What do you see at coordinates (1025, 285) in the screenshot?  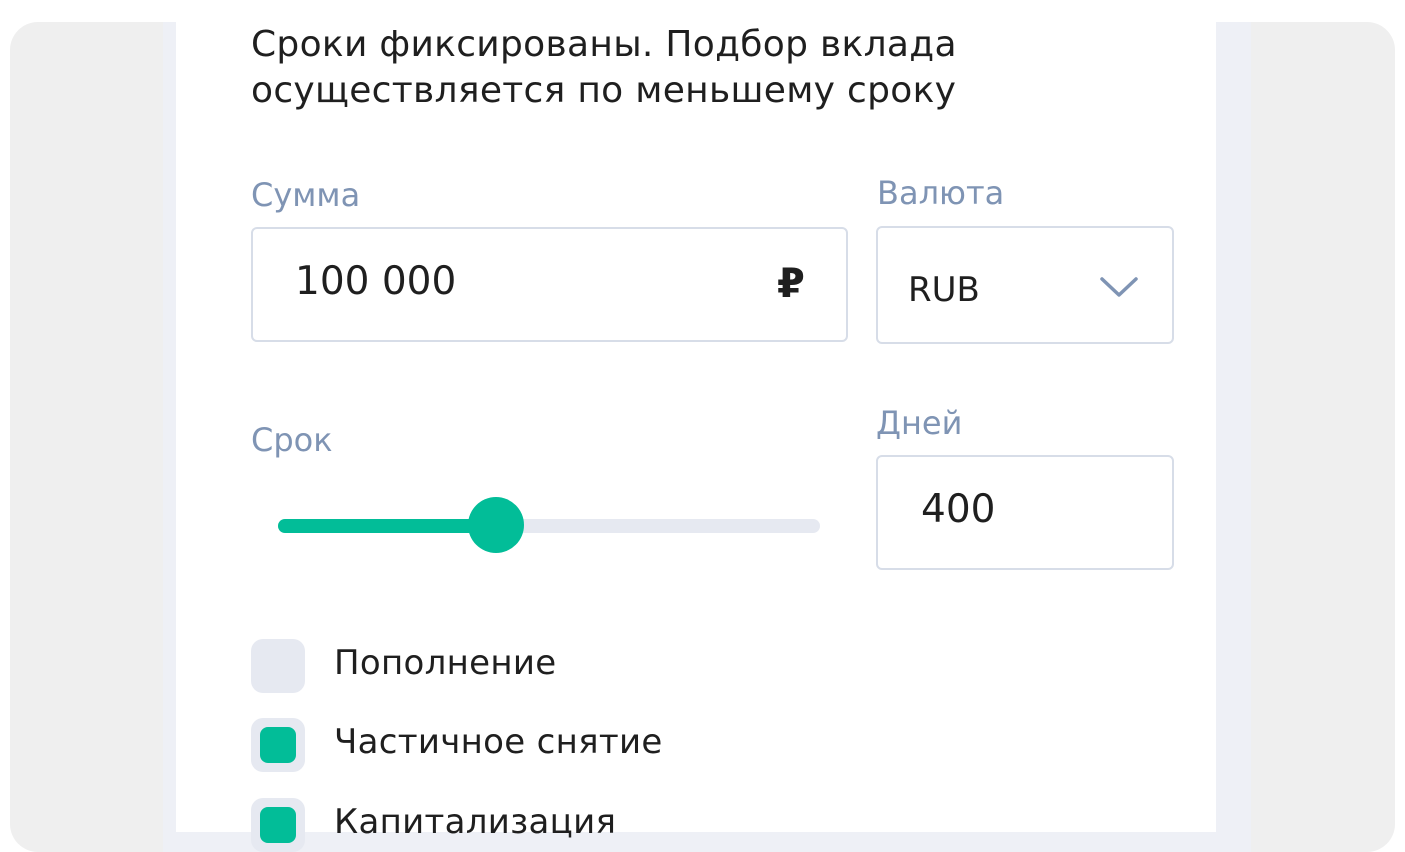 I see `currency-select: RUB` at bounding box center [1025, 285].